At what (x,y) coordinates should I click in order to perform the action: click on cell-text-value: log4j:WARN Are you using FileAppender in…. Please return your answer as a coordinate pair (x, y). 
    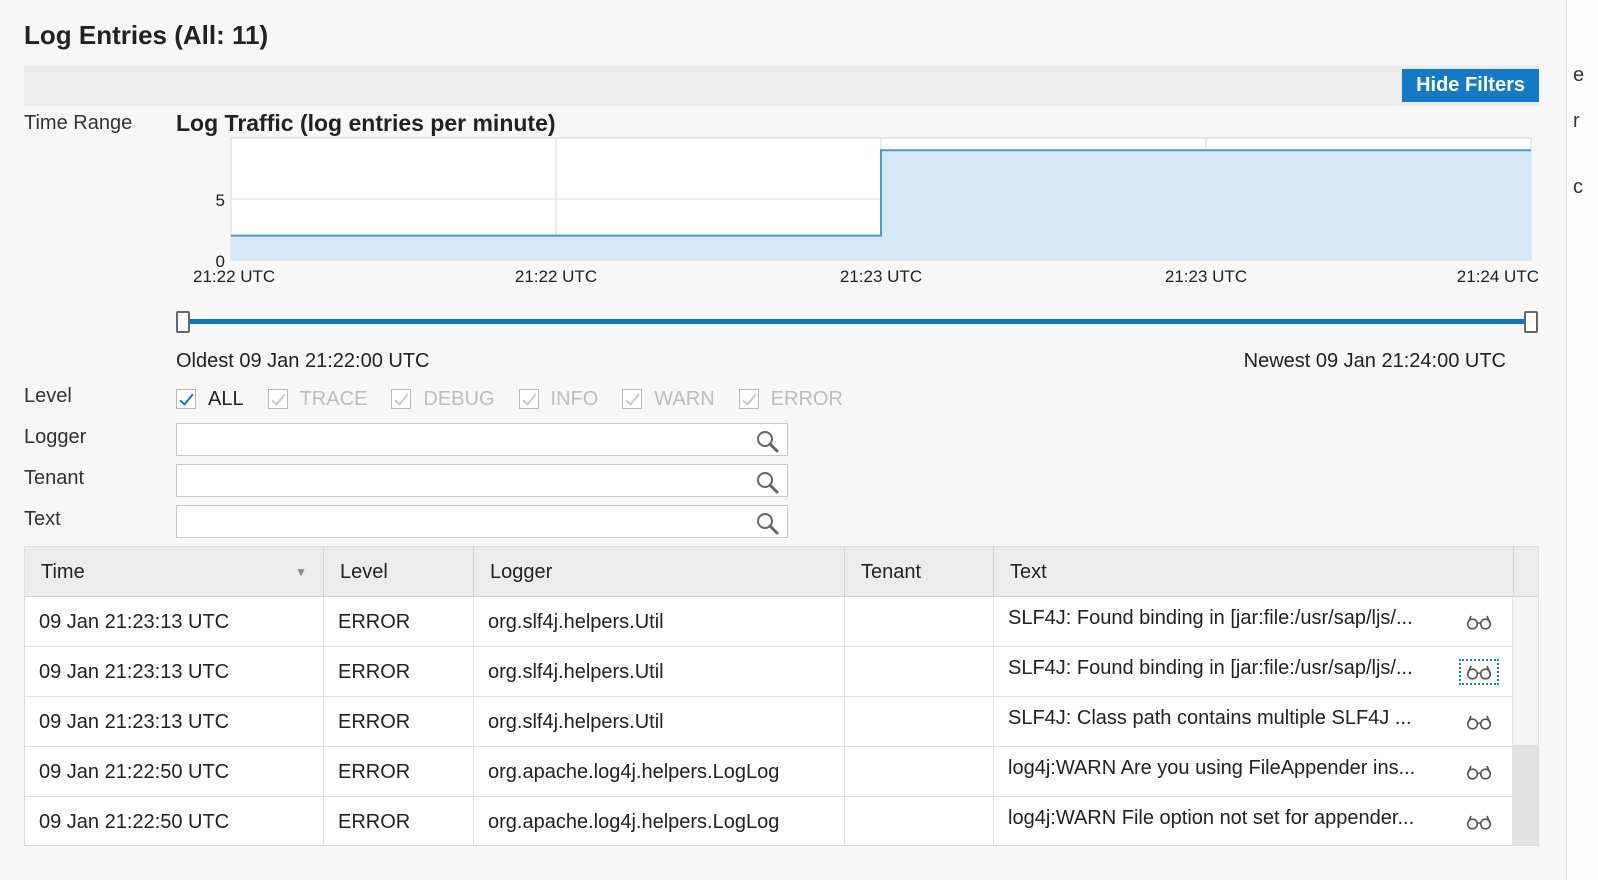
    Looking at the image, I should click on (1212, 768).